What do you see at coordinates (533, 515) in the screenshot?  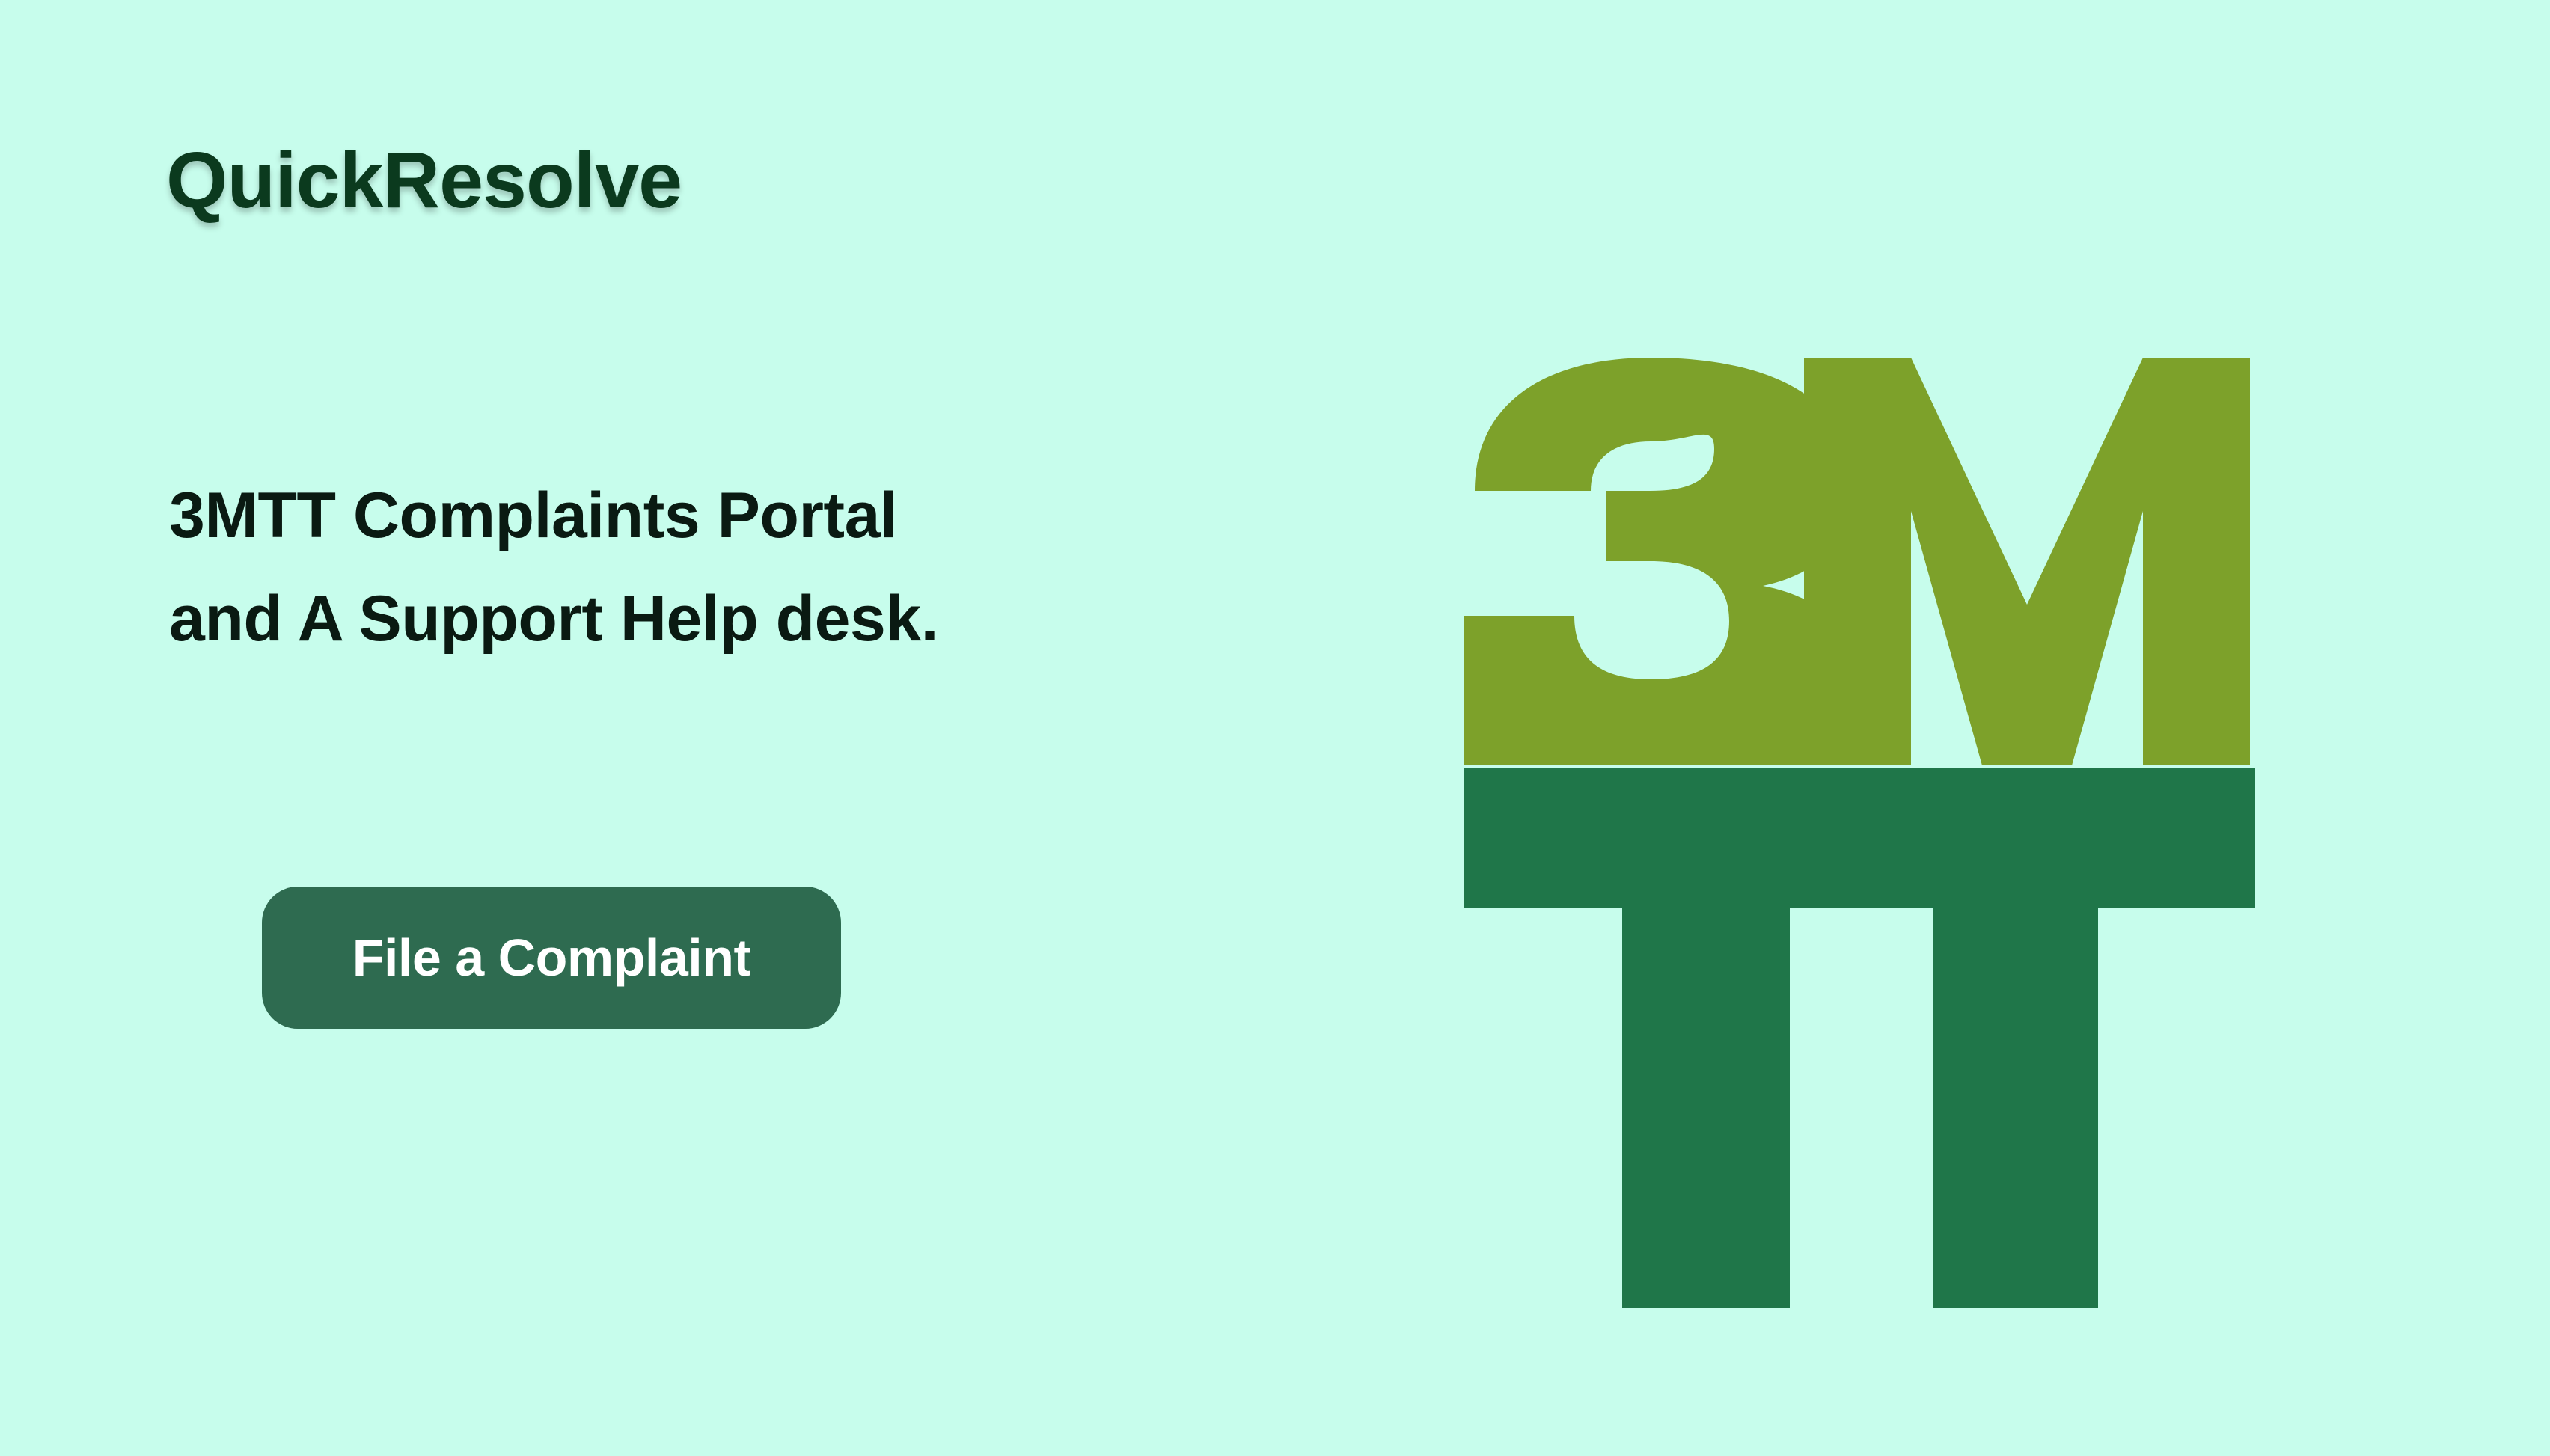 I see `hero-headline-line-1: 3MTT Complaints Portal` at bounding box center [533, 515].